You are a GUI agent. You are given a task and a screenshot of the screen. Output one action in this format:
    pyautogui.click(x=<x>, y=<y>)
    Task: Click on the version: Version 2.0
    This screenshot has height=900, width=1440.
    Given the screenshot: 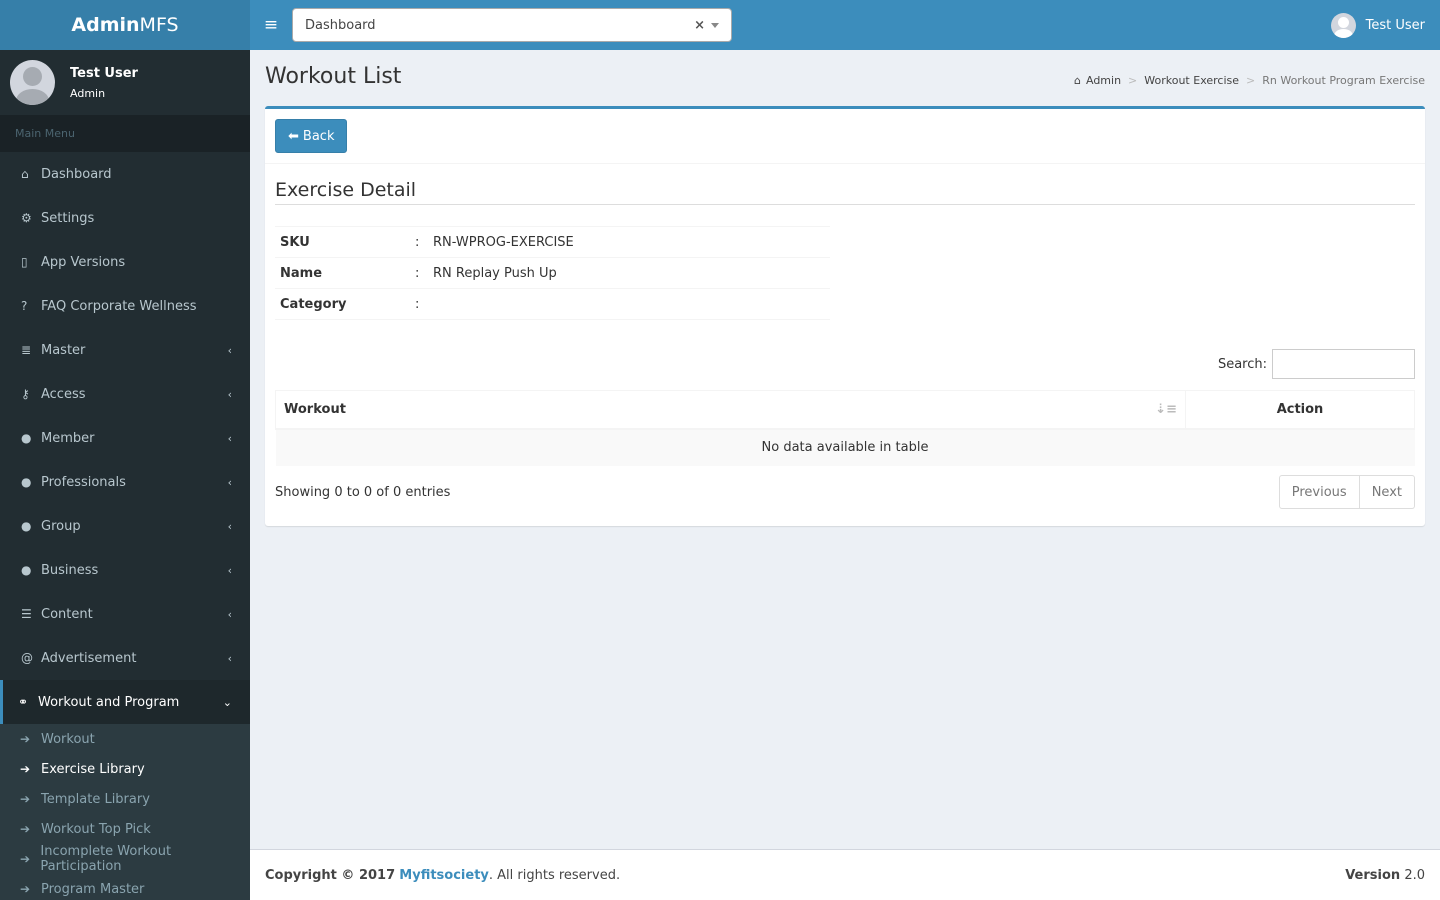 What is the action you would take?
    pyautogui.click(x=1385, y=875)
    